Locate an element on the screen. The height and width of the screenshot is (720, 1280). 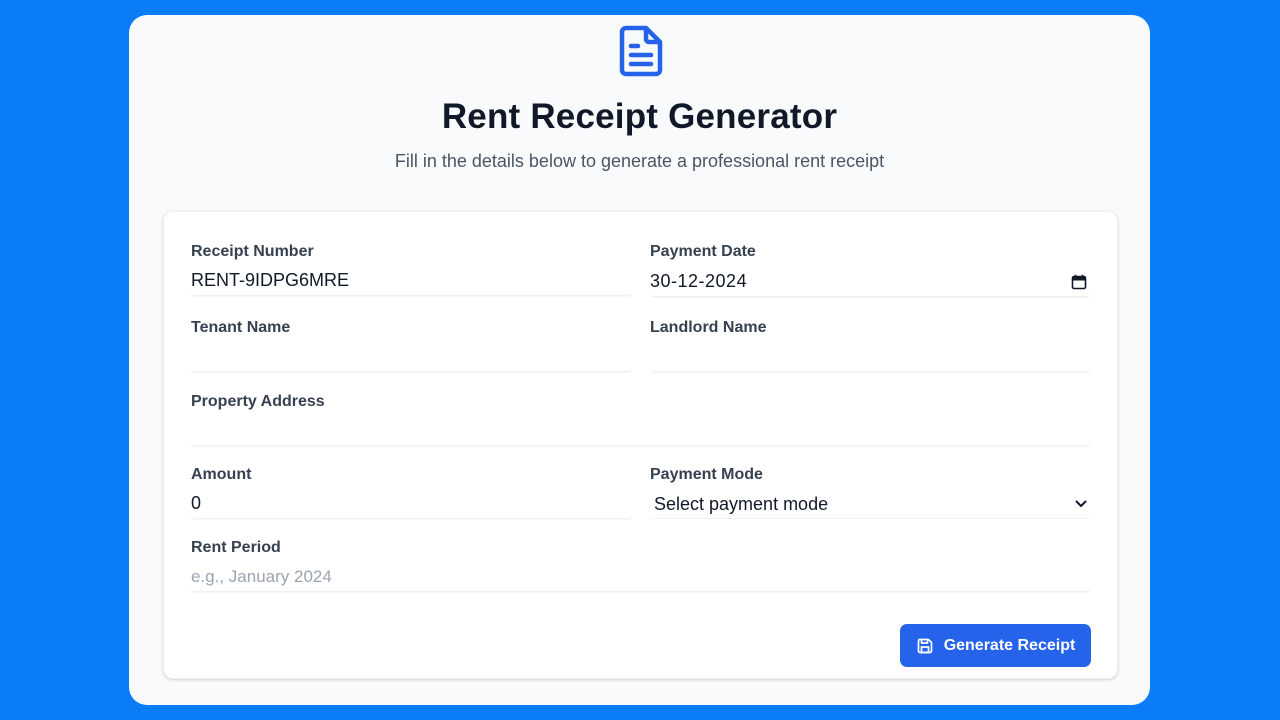
tenant-name-input is located at coordinates (411, 357).